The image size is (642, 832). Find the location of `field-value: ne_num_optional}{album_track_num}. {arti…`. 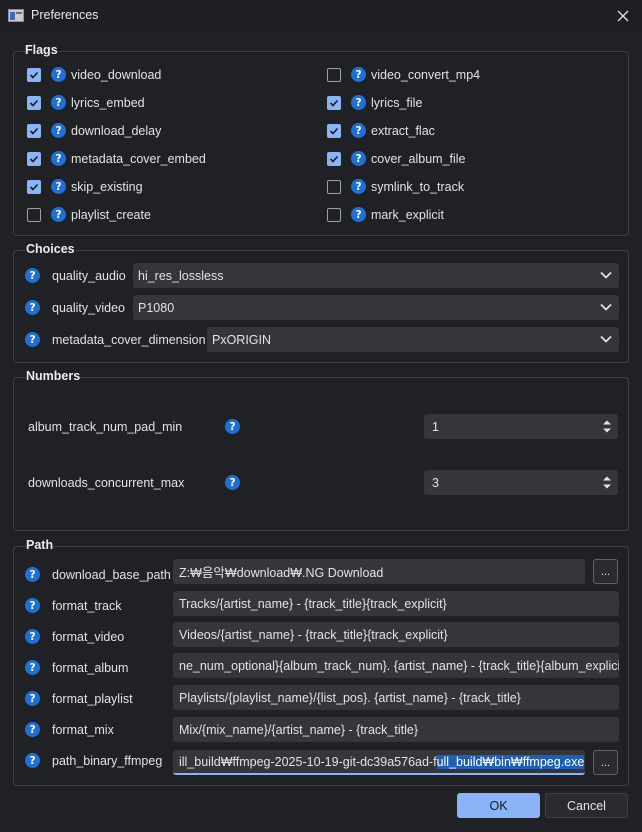

field-value: ne_num_optional}{album_track_num}. {arti… is located at coordinates (399, 665).